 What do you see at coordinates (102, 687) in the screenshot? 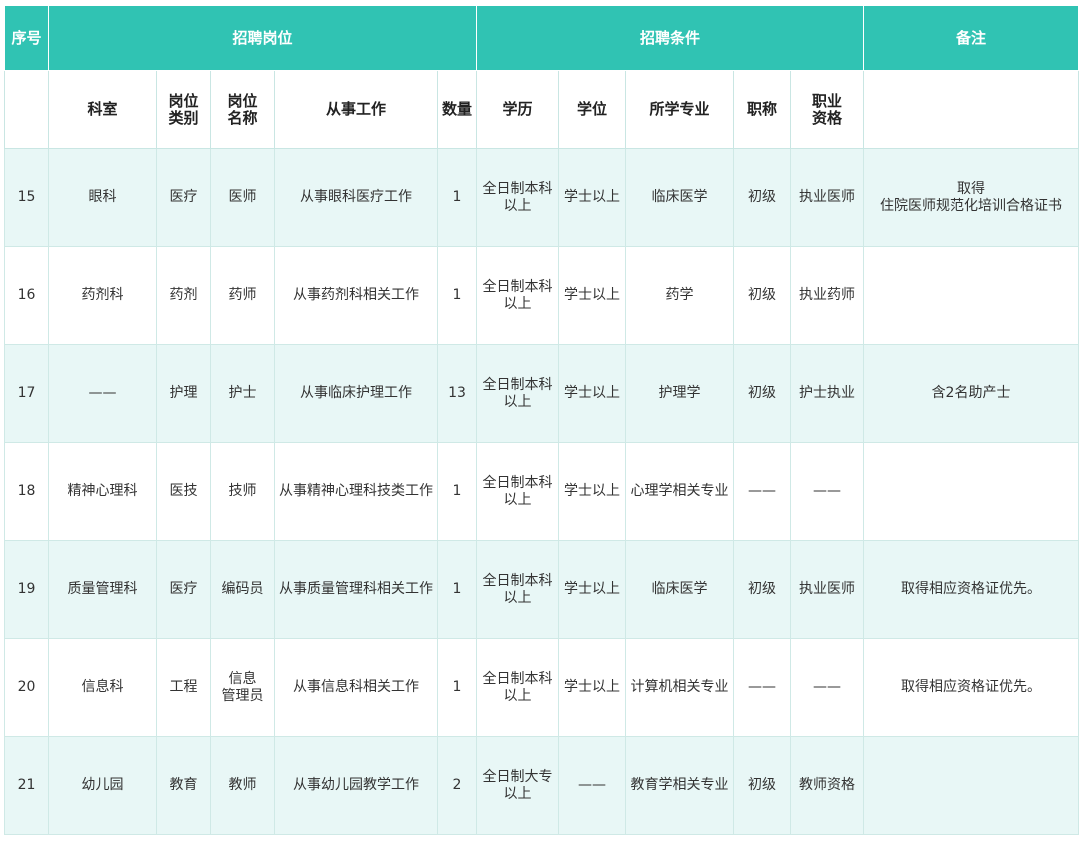
I see `cell-dept: 信息科` at bounding box center [102, 687].